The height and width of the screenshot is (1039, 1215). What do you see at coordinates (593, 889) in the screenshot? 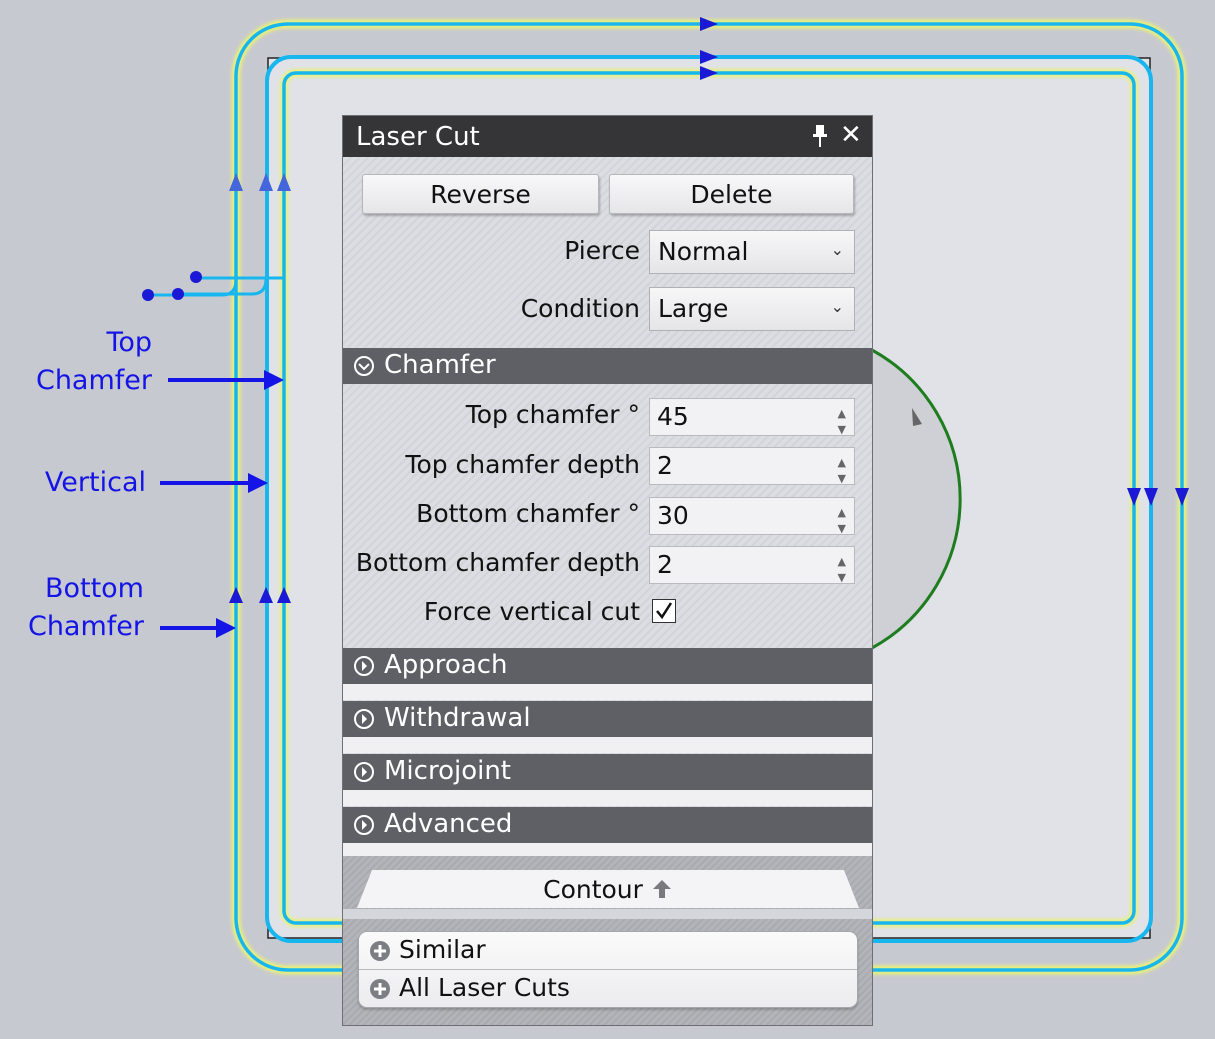
I see `contour-tab-label: Contour` at bounding box center [593, 889].